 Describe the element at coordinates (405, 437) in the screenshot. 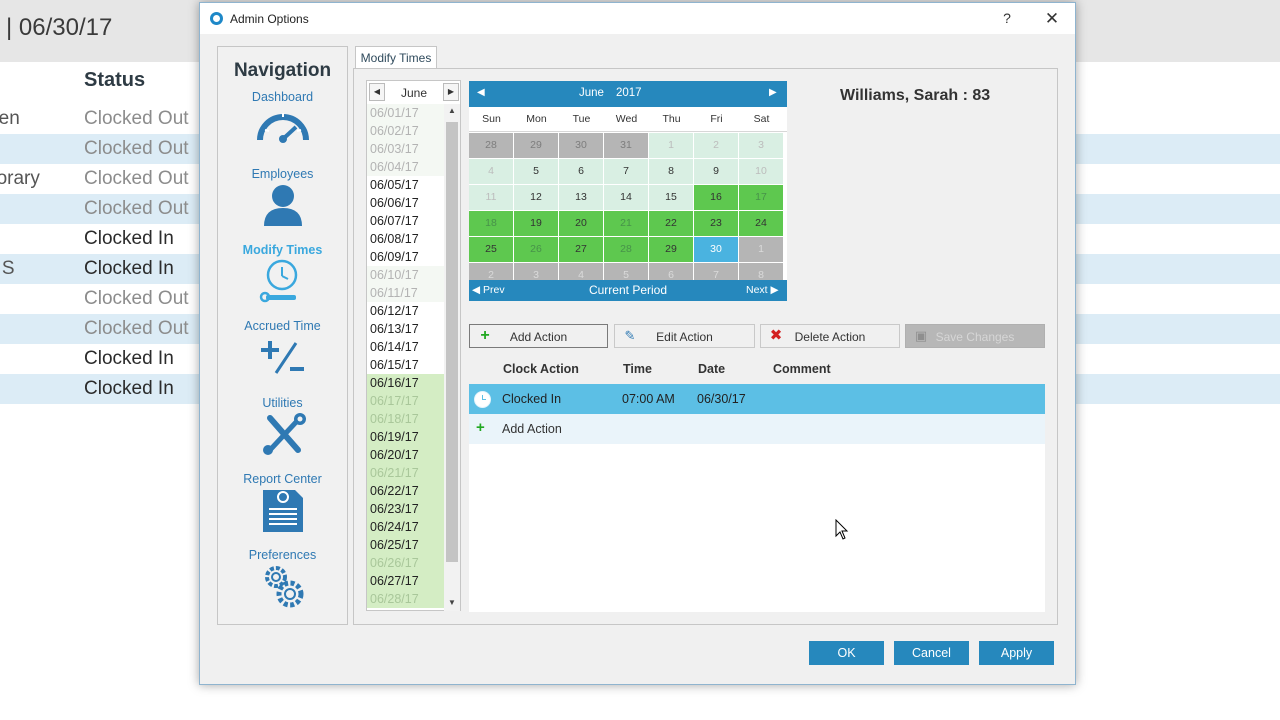

I see `date-list-item: 06/19/17` at that location.